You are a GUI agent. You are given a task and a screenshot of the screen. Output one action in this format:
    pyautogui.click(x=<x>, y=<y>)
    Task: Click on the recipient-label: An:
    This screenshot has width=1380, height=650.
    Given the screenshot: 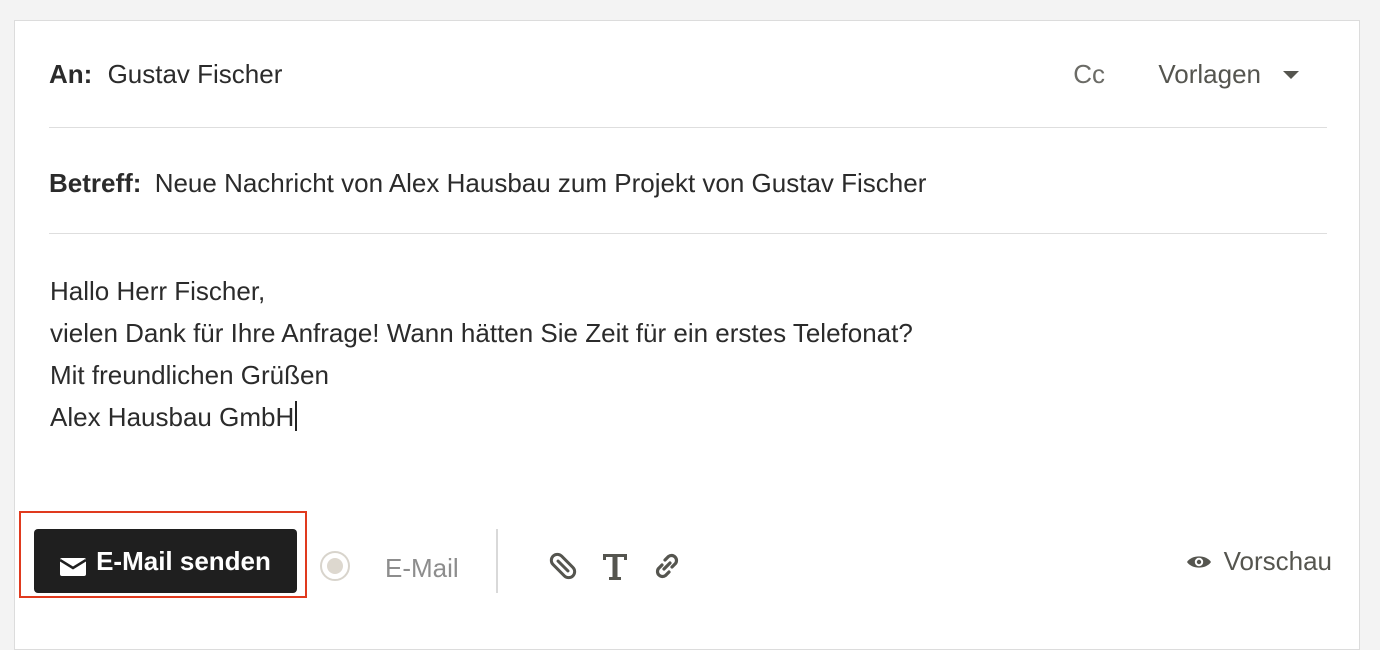 What is the action you would take?
    pyautogui.click(x=71, y=74)
    